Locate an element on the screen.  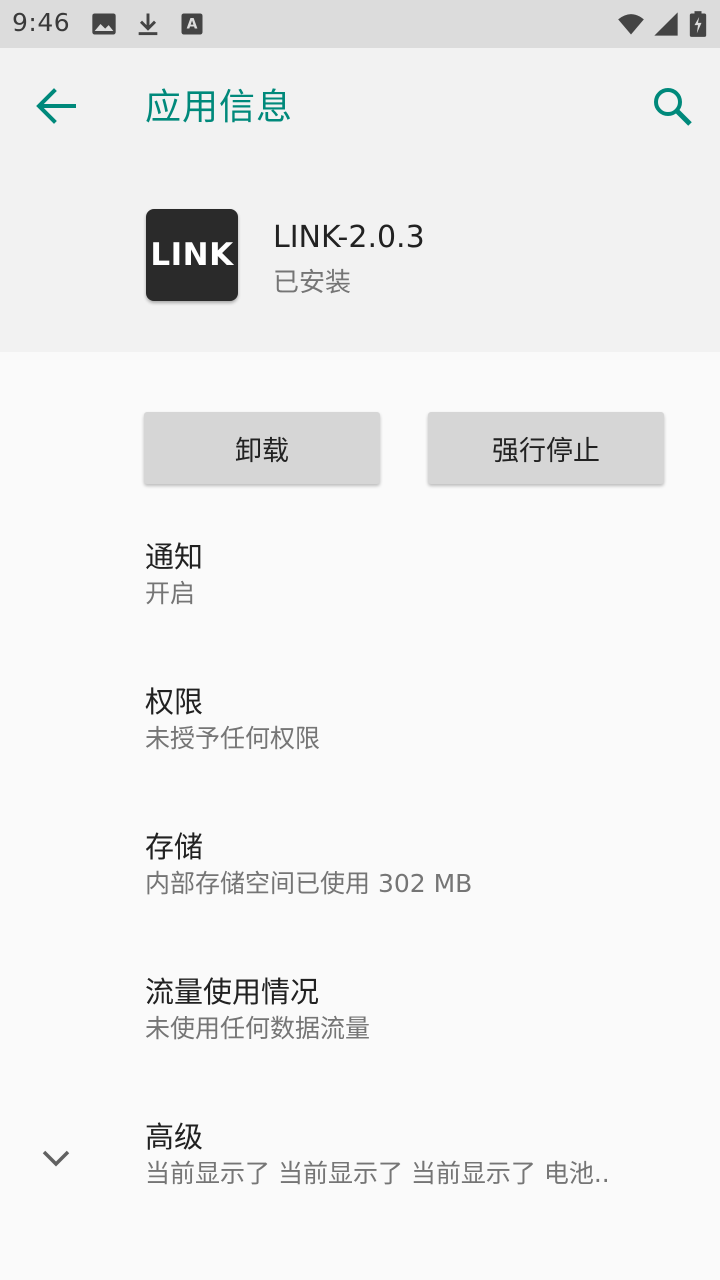
setting-summary: 开启 is located at coordinates (170, 593).